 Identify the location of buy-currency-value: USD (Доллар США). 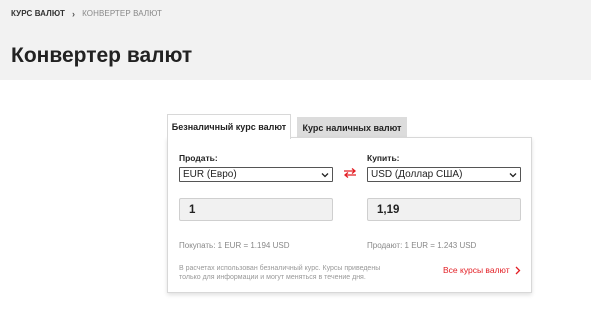
(417, 174).